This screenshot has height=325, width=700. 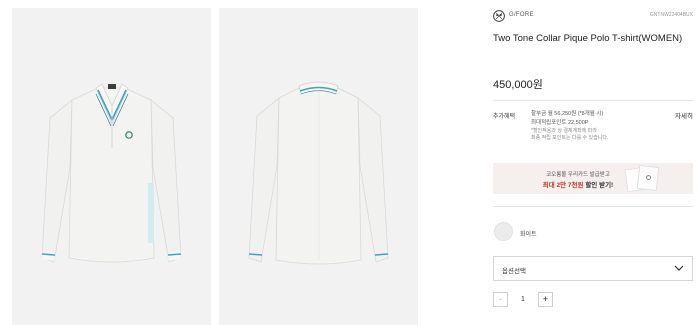 I want to click on card-promo-banner: 코오롱몰 우리카드 발급받고 최대 2만 7천원 할인 받기!, so click(x=593, y=178).